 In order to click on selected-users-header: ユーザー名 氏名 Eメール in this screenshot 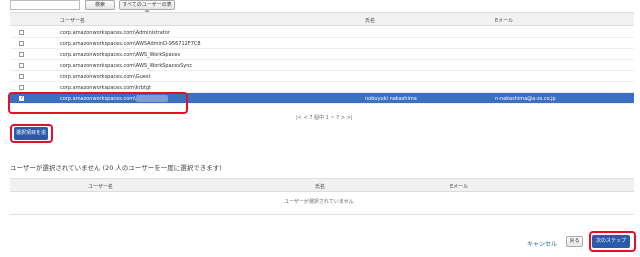, I will do `click(322, 185)`.